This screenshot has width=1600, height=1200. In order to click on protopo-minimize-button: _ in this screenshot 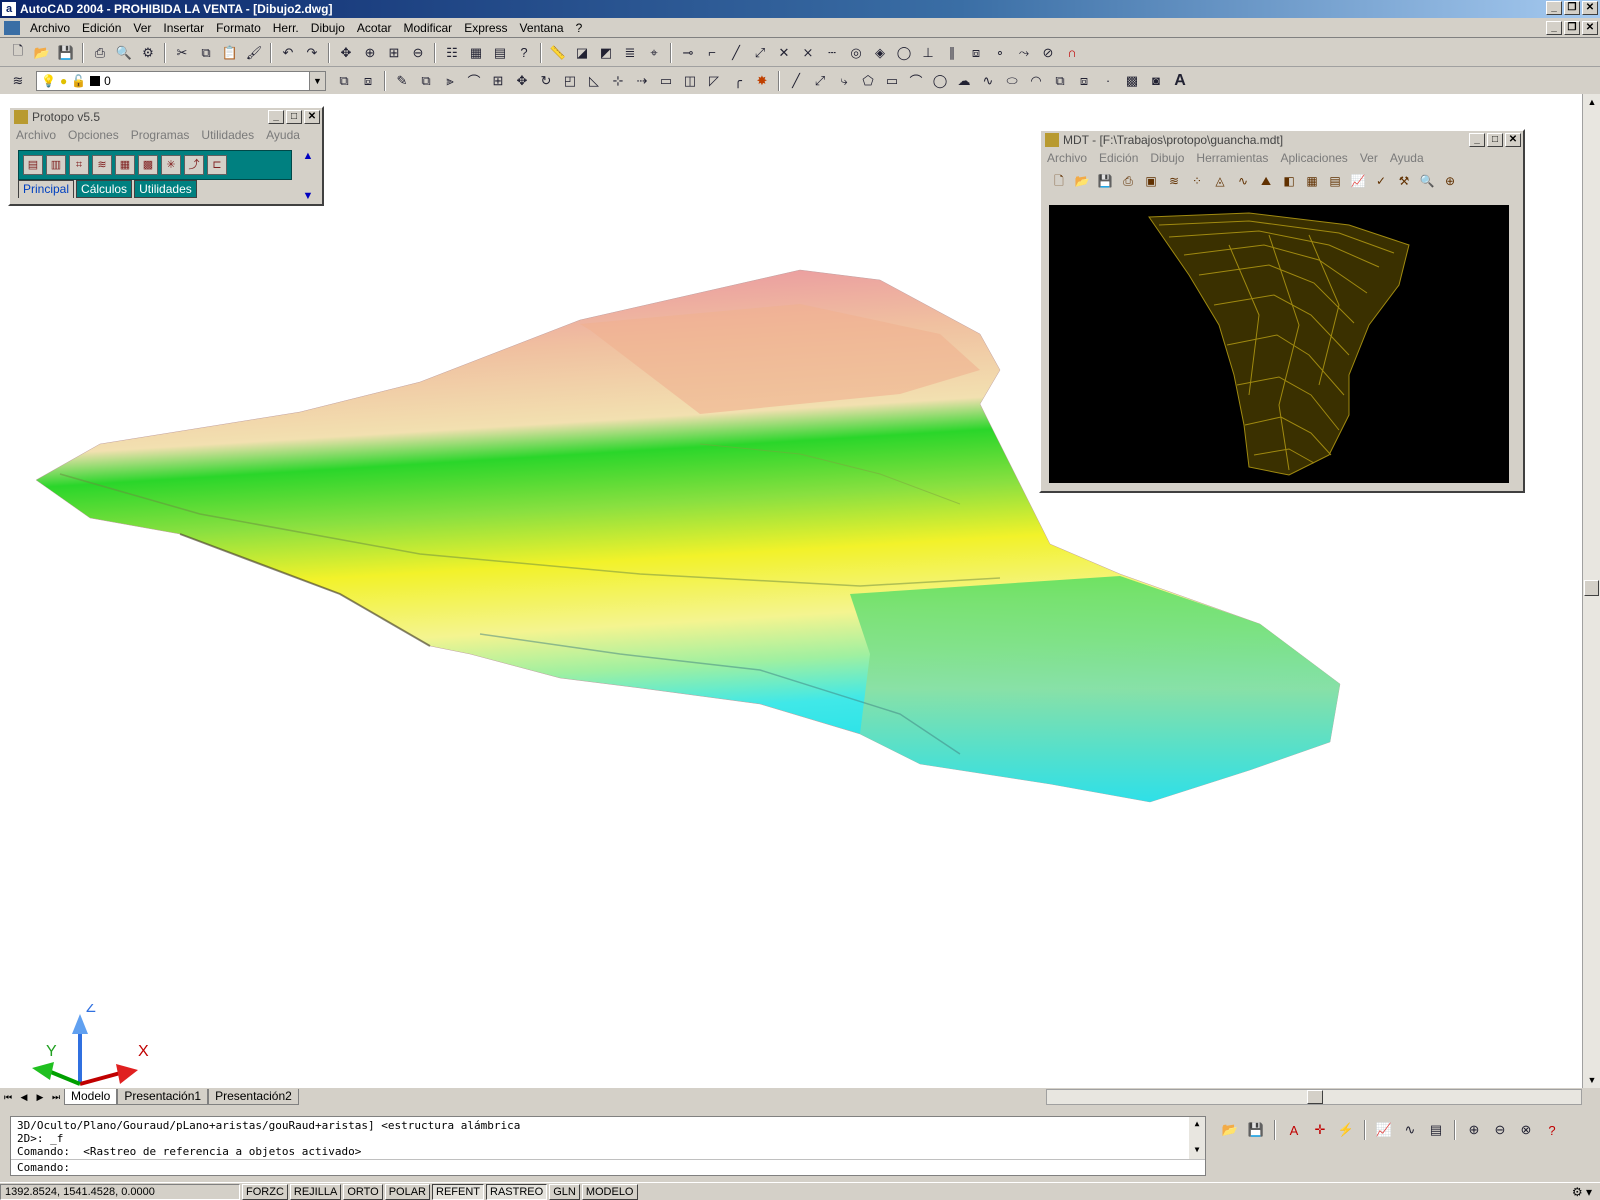, I will do `click(276, 117)`.